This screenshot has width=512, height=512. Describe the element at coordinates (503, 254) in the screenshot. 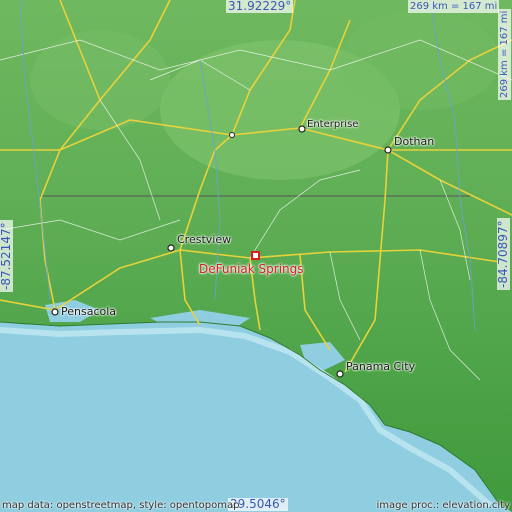

I see `longitude-right-label: -84.70897°` at that location.